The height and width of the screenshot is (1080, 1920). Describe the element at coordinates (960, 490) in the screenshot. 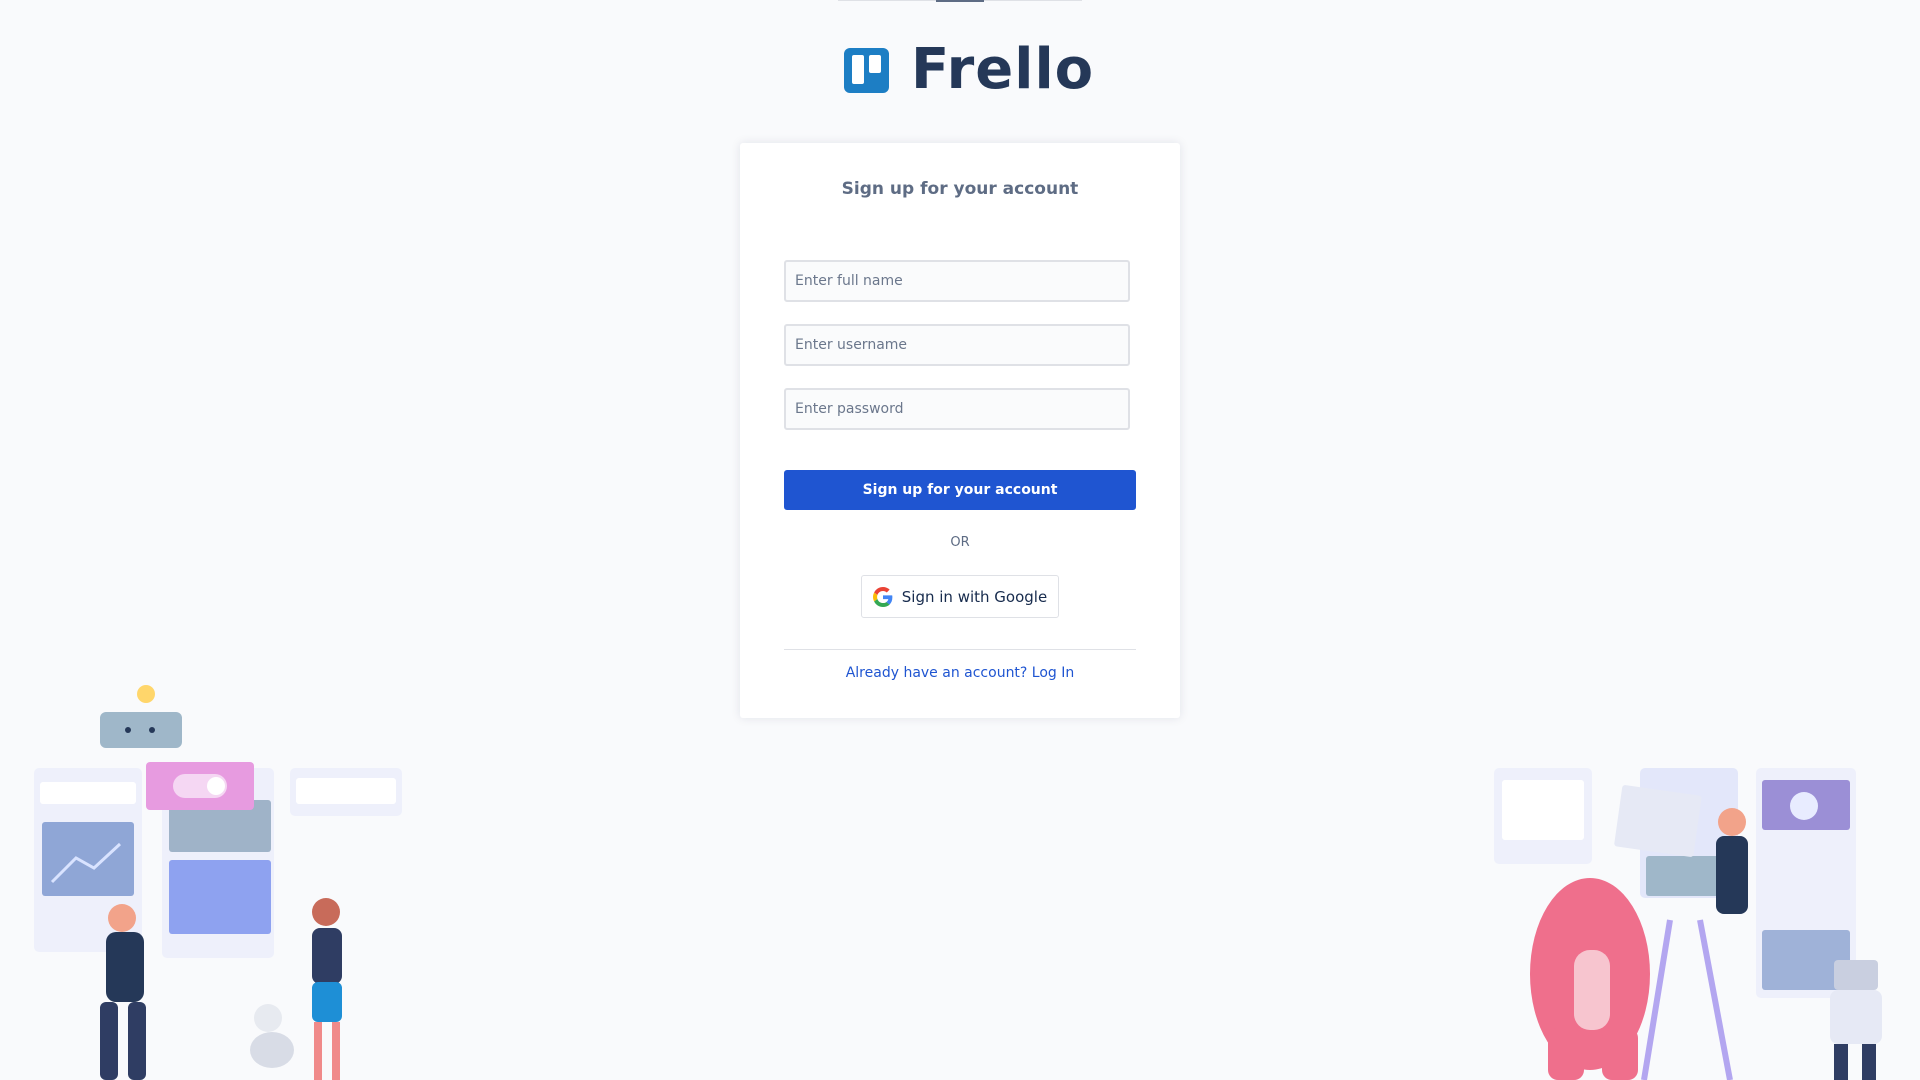

I see `signup-button: Sign up for your account` at that location.